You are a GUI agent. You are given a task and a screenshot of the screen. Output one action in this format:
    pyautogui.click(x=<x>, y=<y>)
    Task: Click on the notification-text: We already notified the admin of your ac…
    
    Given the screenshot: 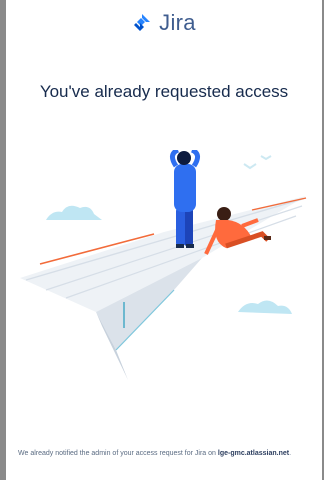 What is the action you would take?
    pyautogui.click(x=117, y=453)
    